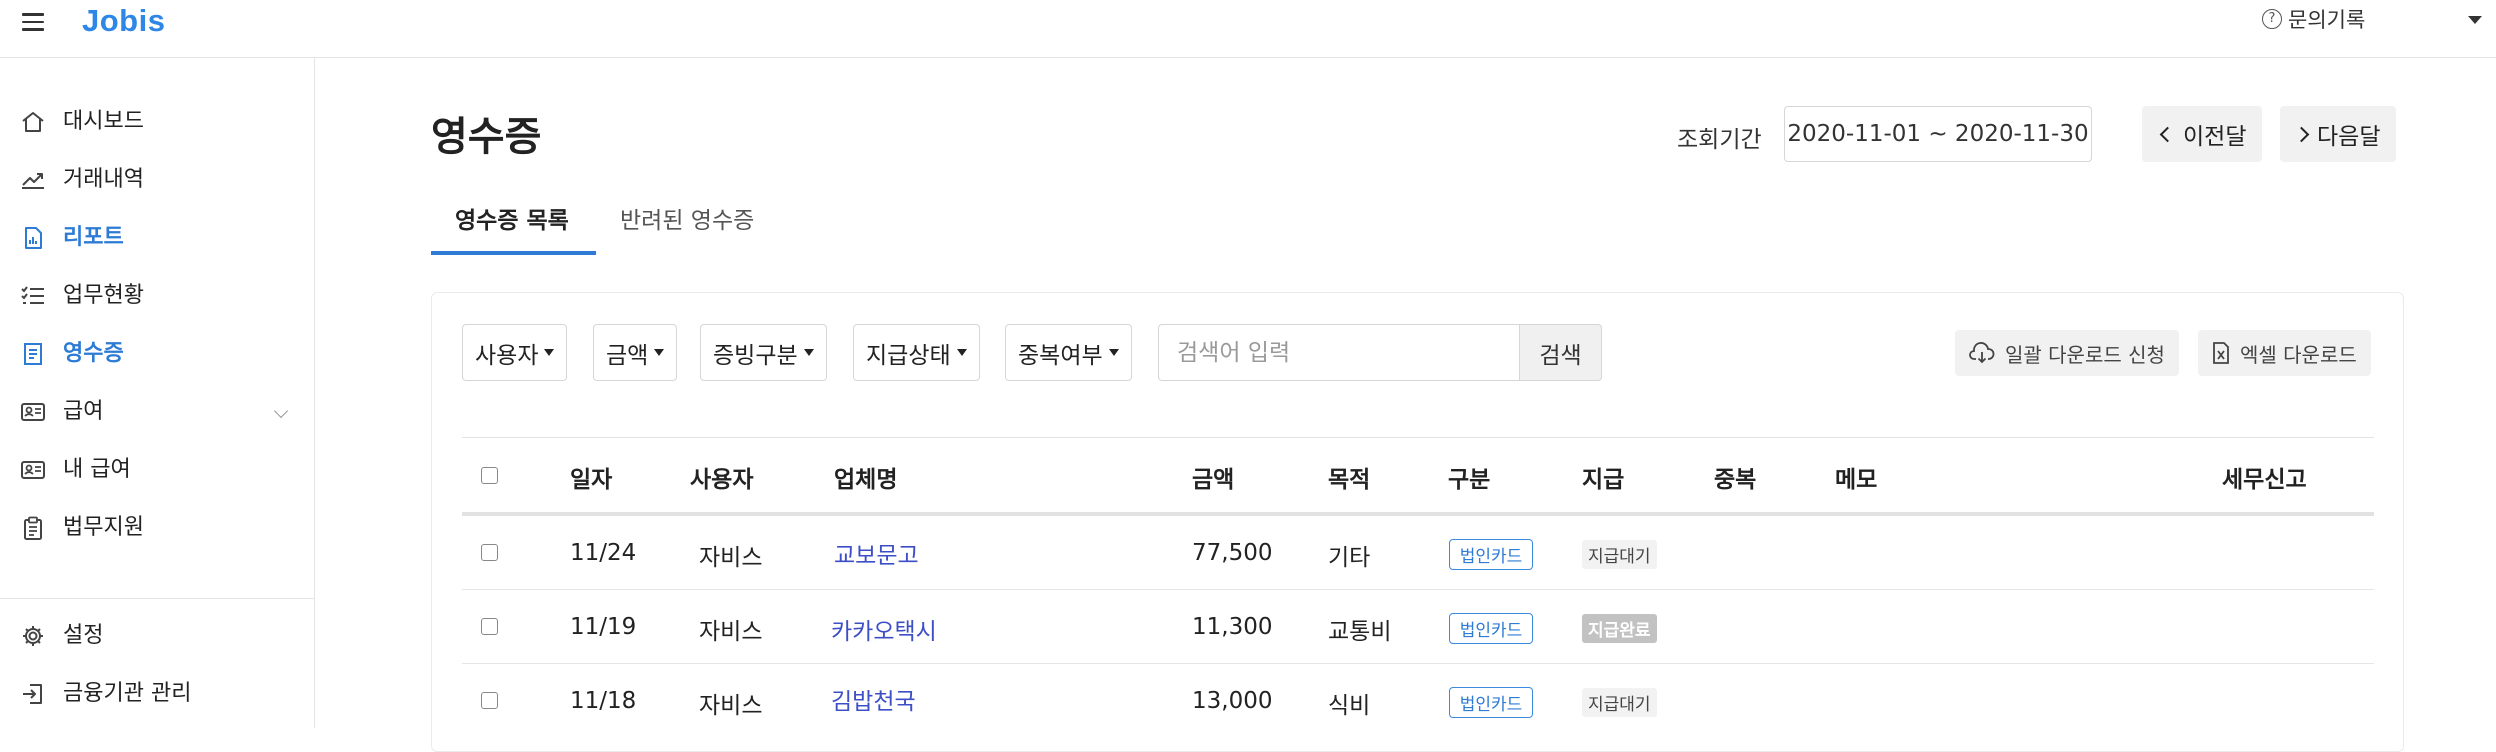 This screenshot has height=752, width=2496. Describe the element at coordinates (687, 221) in the screenshot. I see `tab-rejected-receipts: 반려된 영수증` at that location.